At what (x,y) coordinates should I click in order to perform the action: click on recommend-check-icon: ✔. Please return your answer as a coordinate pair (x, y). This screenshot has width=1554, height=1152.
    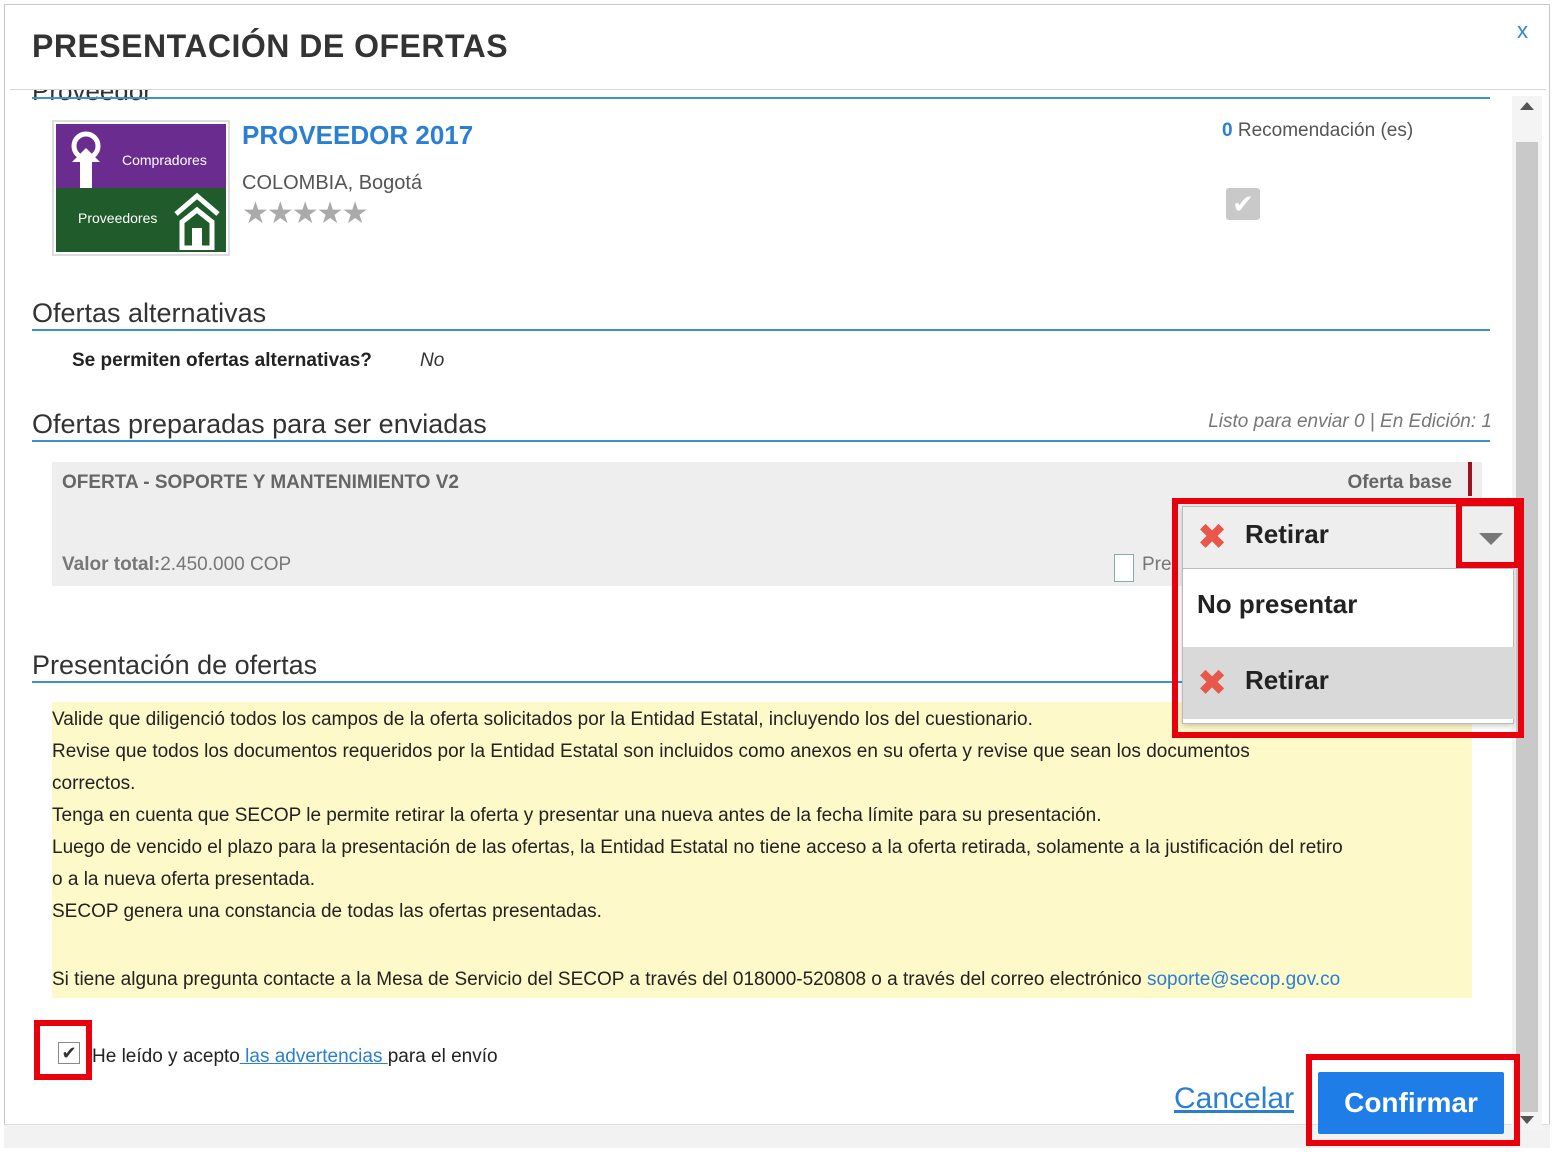
    Looking at the image, I should click on (1243, 204).